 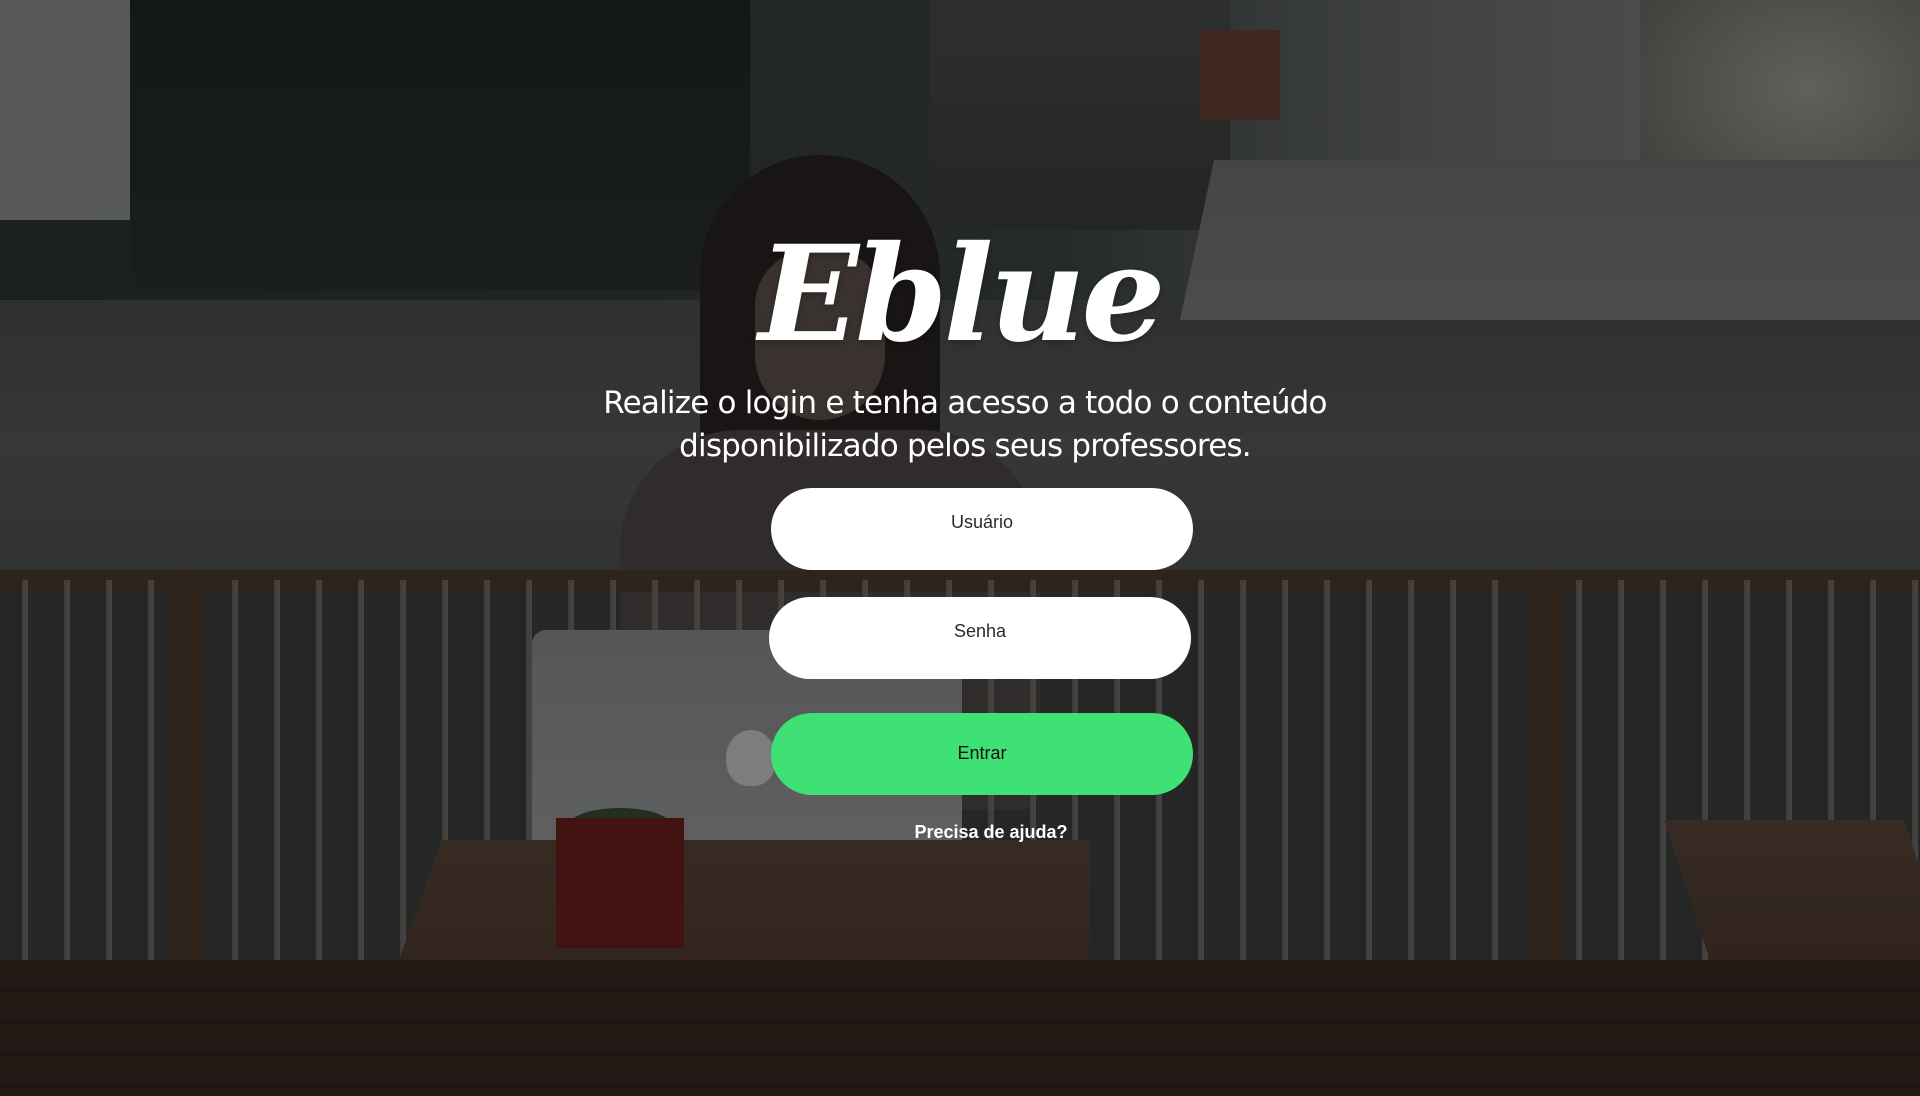 I want to click on password-input, so click(x=980, y=638).